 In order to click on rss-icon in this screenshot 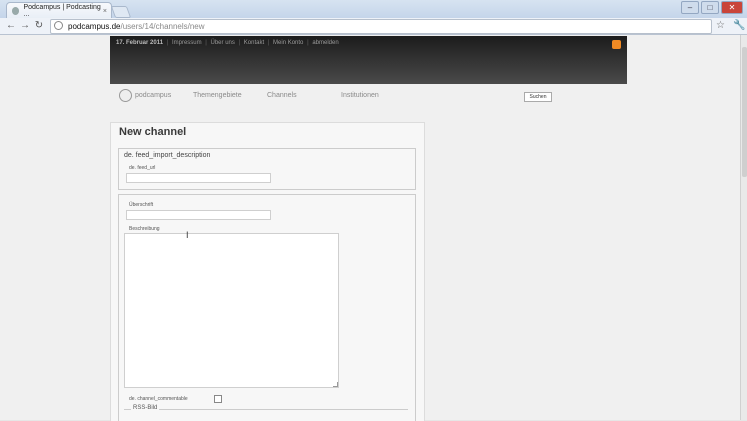, I will do `click(616, 44)`.